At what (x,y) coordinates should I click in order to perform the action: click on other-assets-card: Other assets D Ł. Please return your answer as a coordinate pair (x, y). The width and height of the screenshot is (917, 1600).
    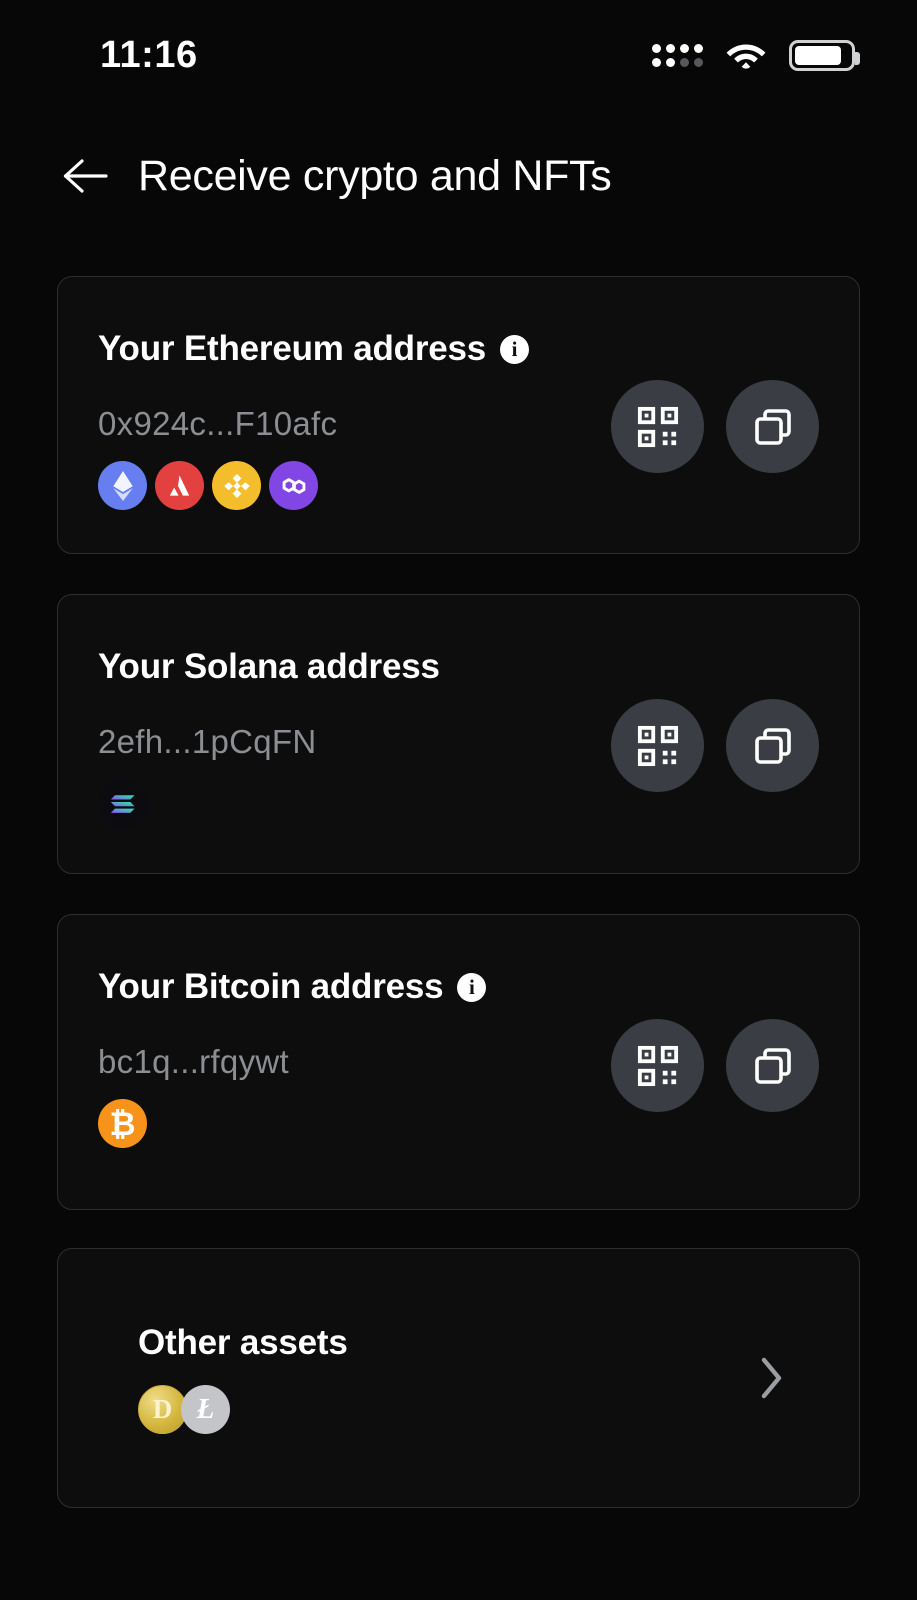
    Looking at the image, I should click on (458, 1378).